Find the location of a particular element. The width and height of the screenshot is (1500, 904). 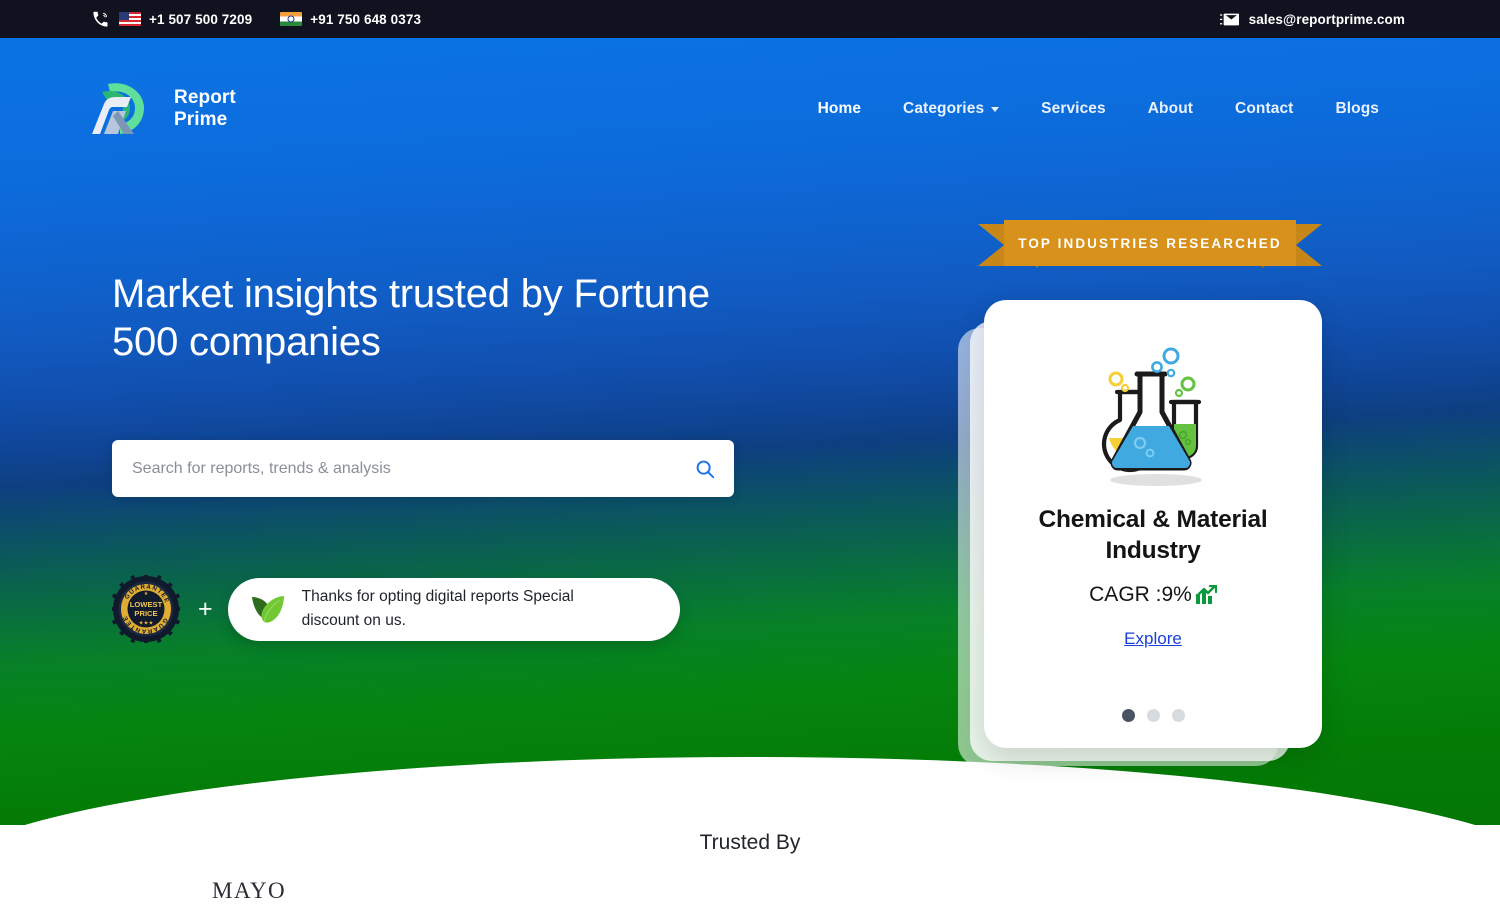

nav-item-home-label: Home is located at coordinates (839, 108).